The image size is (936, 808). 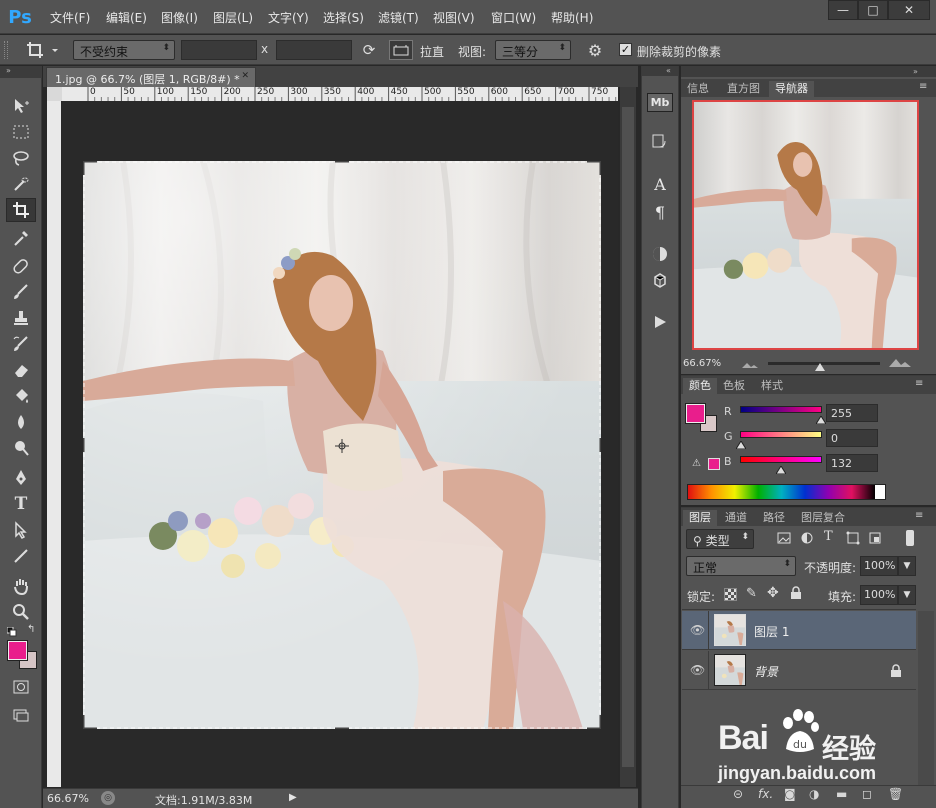 What do you see at coordinates (774, 518) in the screenshot?
I see `tab-paths: 路径` at bounding box center [774, 518].